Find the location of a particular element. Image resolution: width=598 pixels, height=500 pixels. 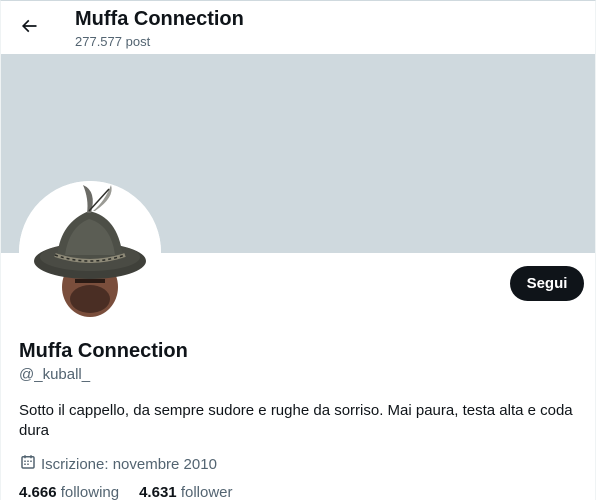

calendar-icon is located at coordinates (30, 465).